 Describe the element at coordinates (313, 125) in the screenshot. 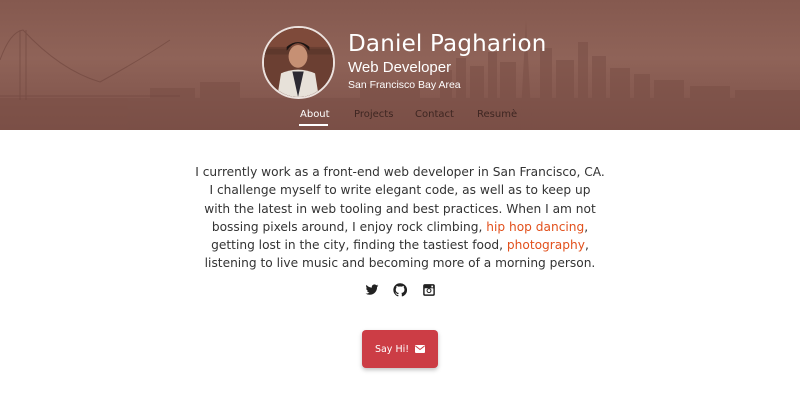

I see `active-nav-indicator` at that location.